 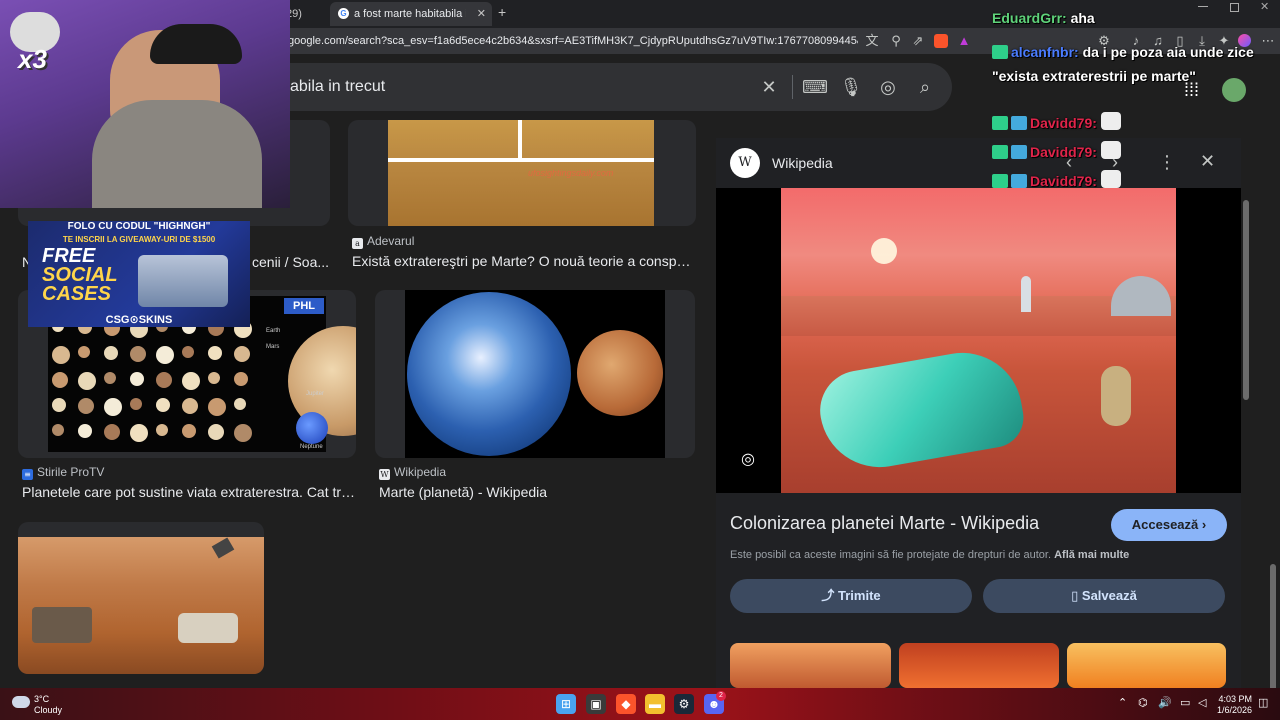 What do you see at coordinates (1203, 6) in the screenshot?
I see `minimize-icon` at bounding box center [1203, 6].